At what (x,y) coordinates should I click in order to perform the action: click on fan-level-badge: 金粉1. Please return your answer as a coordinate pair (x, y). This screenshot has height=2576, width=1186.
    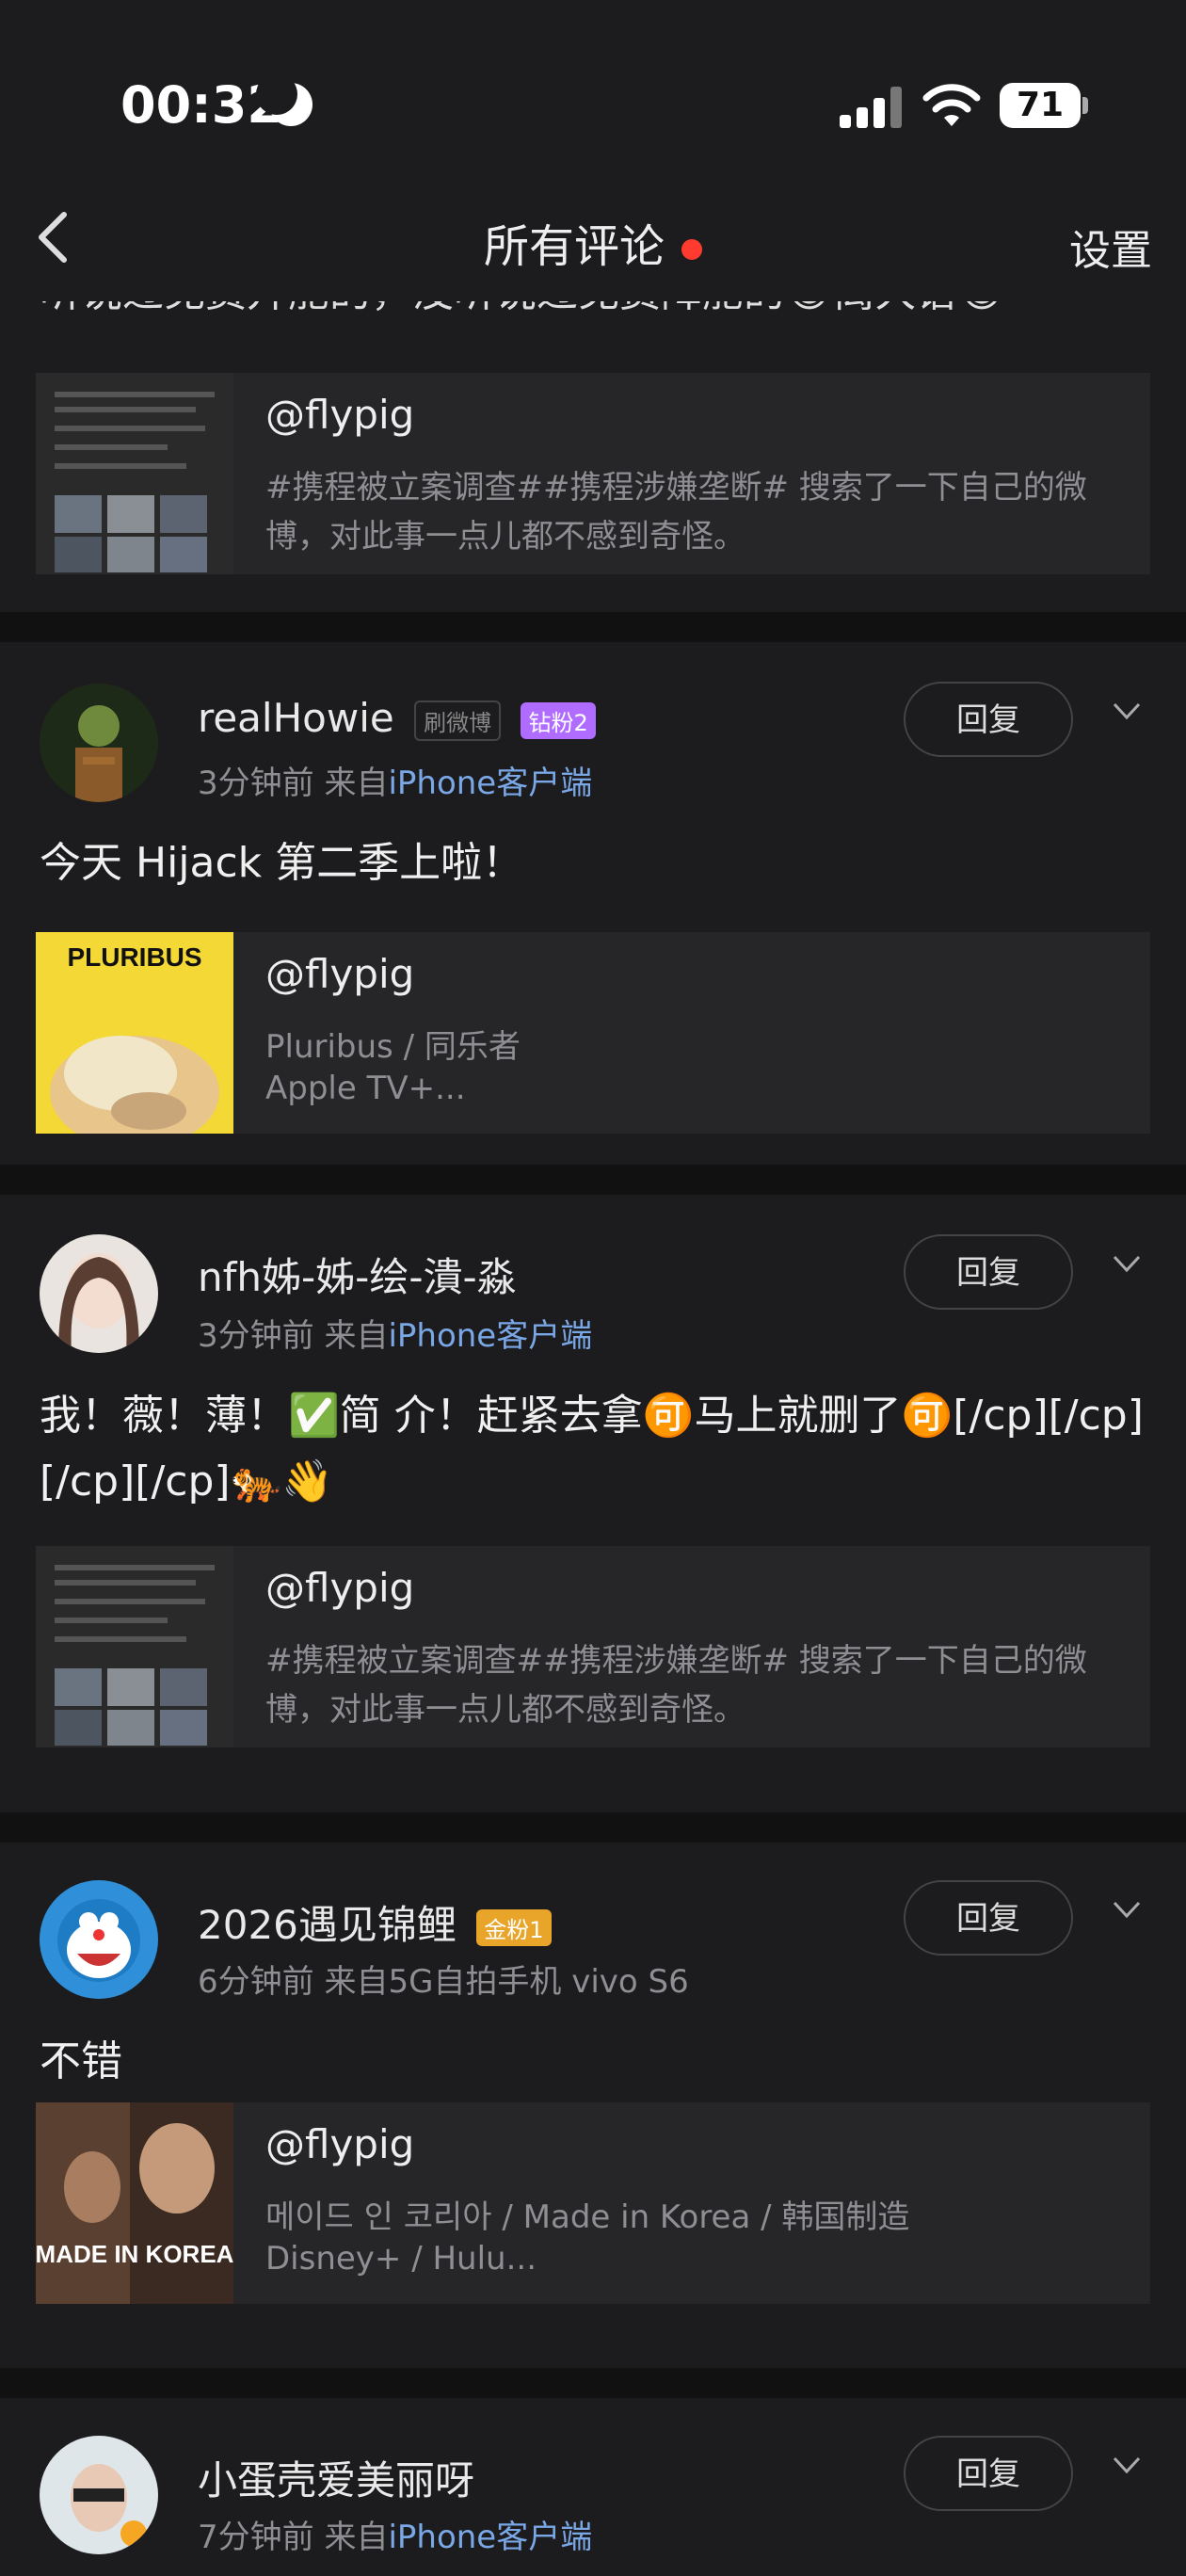
    Looking at the image, I should click on (514, 1927).